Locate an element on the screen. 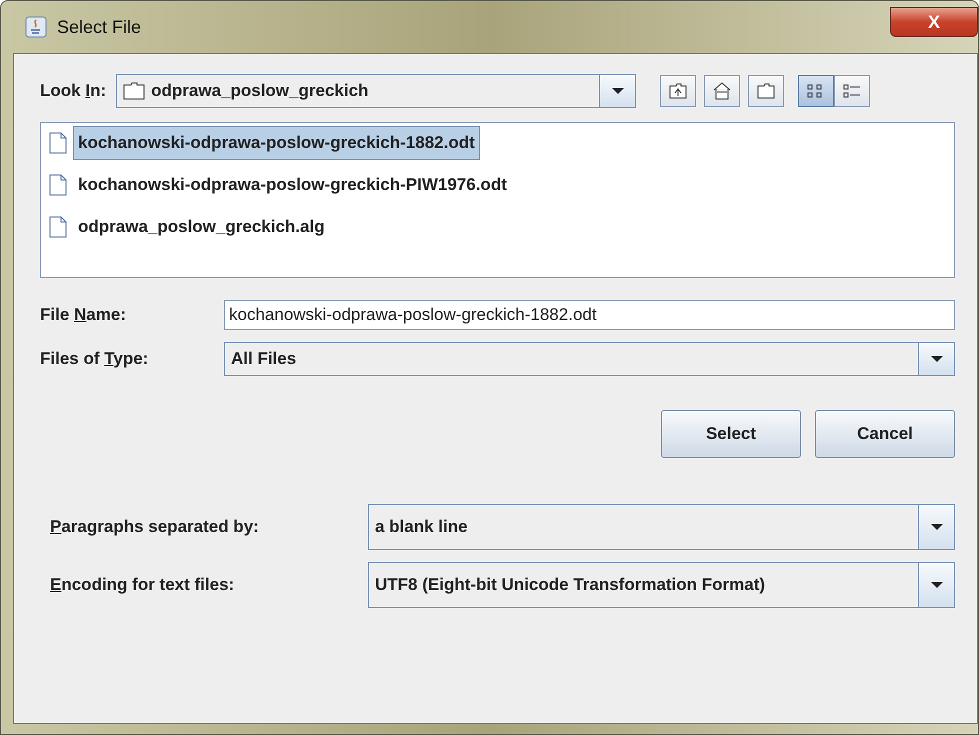 The height and width of the screenshot is (735, 979). file-item: kochanowski-odprawa-poslow-greckich-PIW1976.odt is located at coordinates (292, 185).